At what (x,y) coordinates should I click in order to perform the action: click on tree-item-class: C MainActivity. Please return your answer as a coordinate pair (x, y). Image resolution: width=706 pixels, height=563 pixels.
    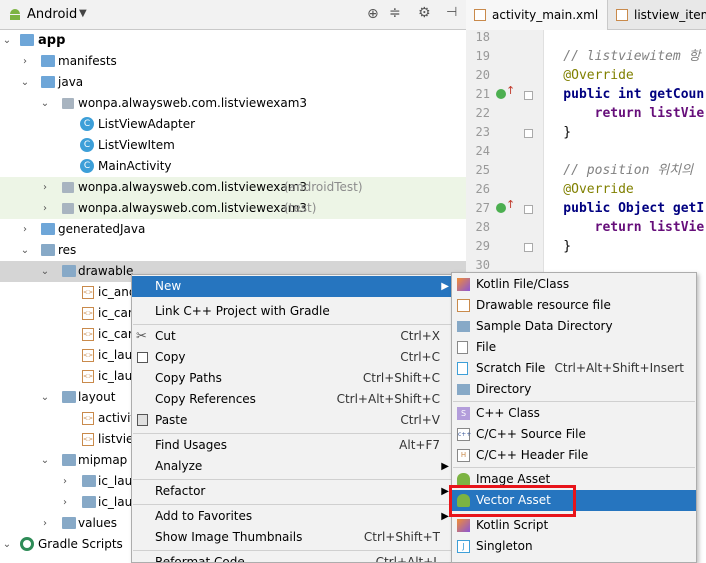
    Looking at the image, I should click on (233, 166).